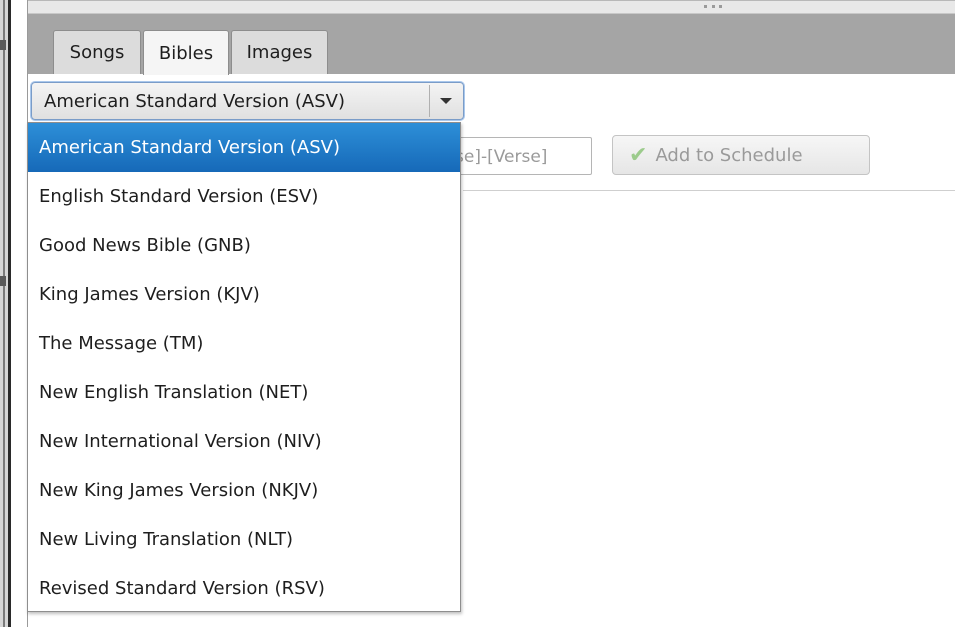 The height and width of the screenshot is (627, 955). I want to click on dropdown-option: King James Version (KJV), so click(244, 294).